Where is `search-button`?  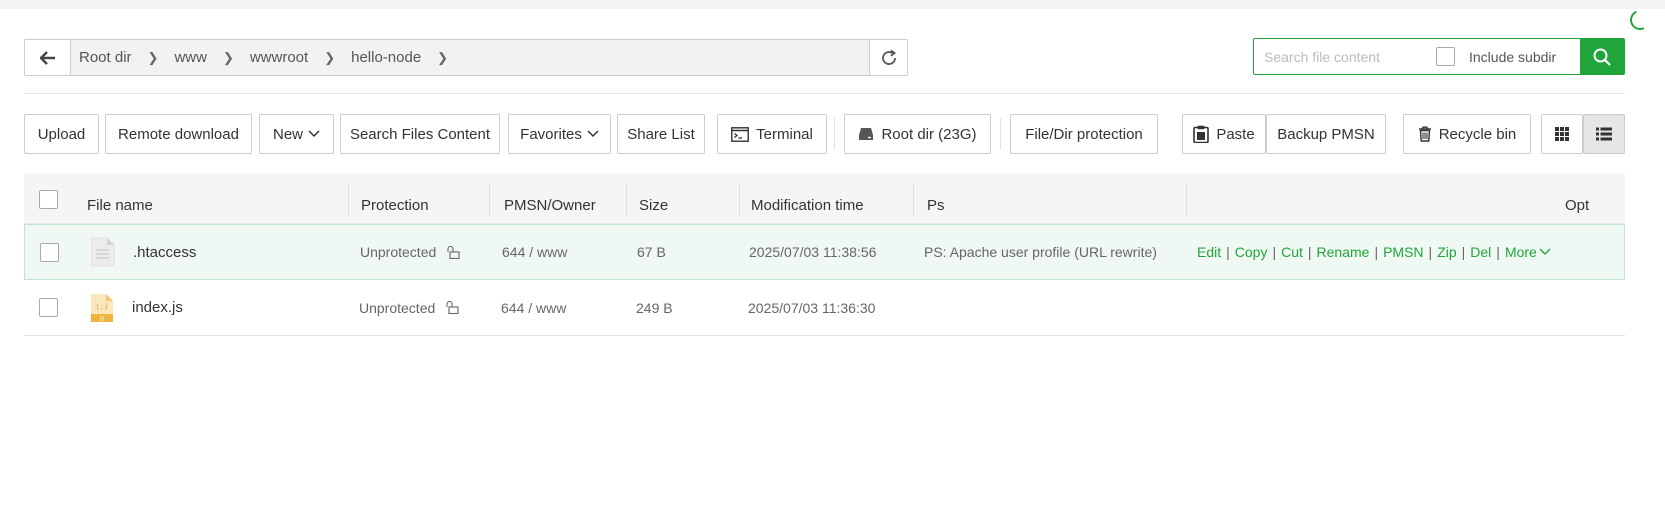 search-button is located at coordinates (1602, 56).